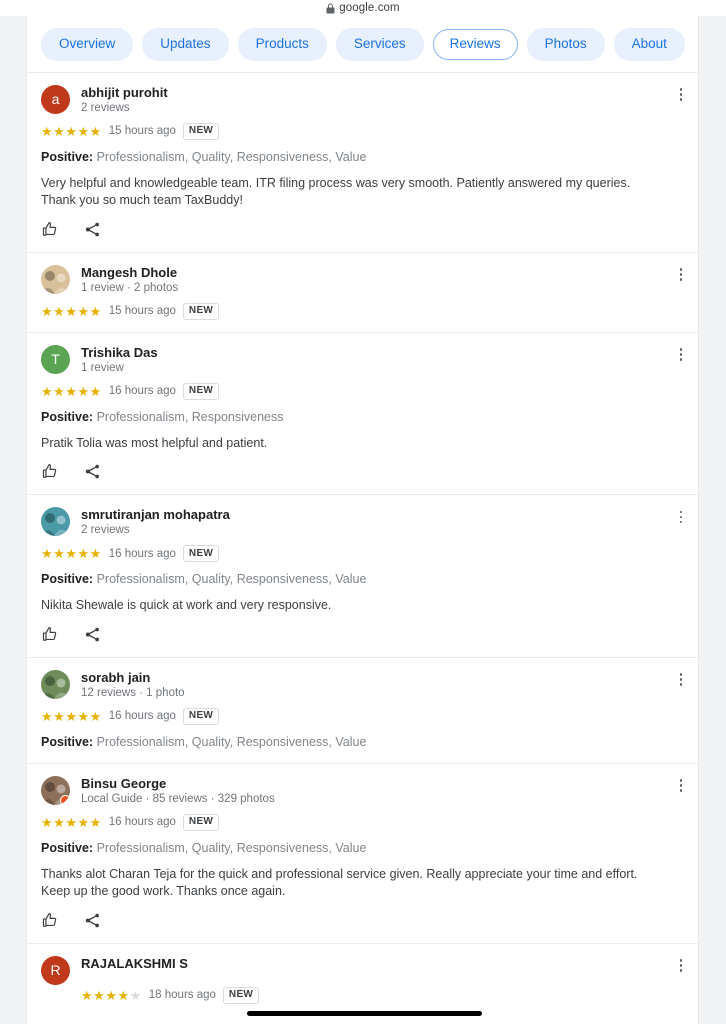 This screenshot has width=726, height=1024. Describe the element at coordinates (565, 44) in the screenshot. I see `tab-photos: Photos` at that location.